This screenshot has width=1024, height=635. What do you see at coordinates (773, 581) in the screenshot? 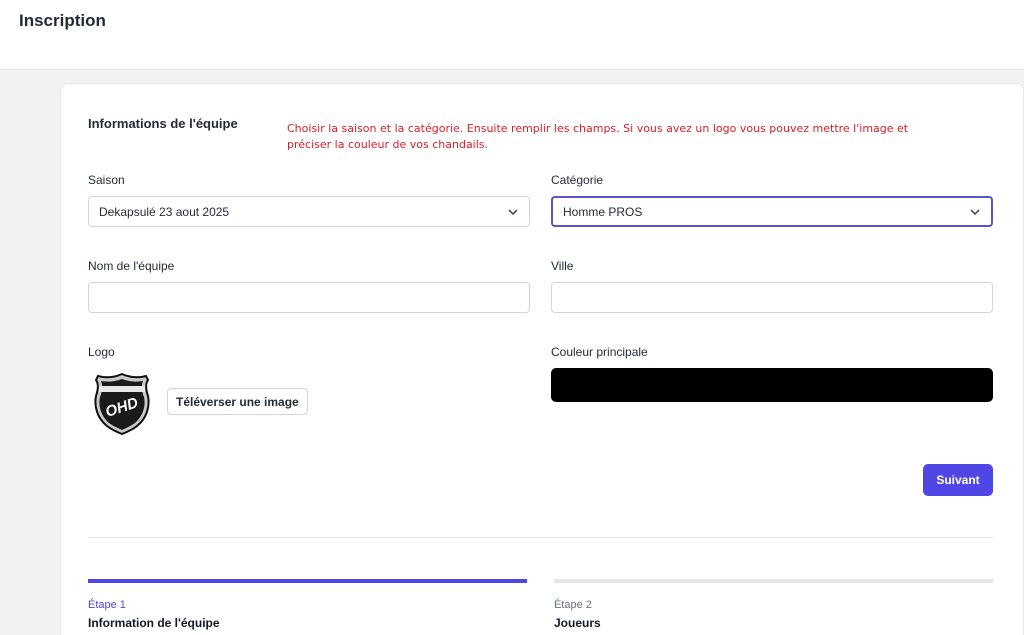
I see `step-2-progress-bar` at bounding box center [773, 581].